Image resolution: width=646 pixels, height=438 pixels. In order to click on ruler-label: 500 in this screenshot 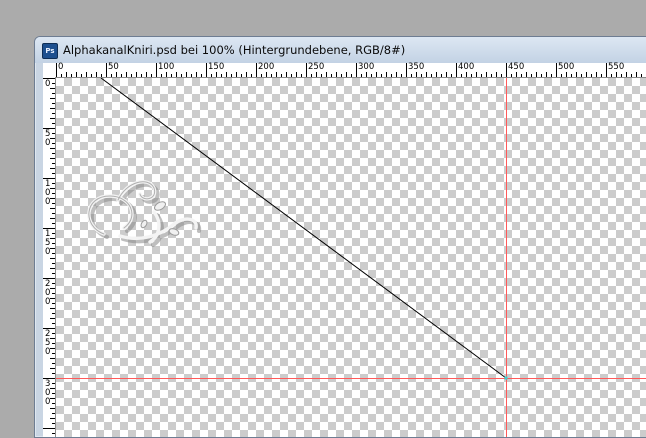, I will do `click(566, 67)`.